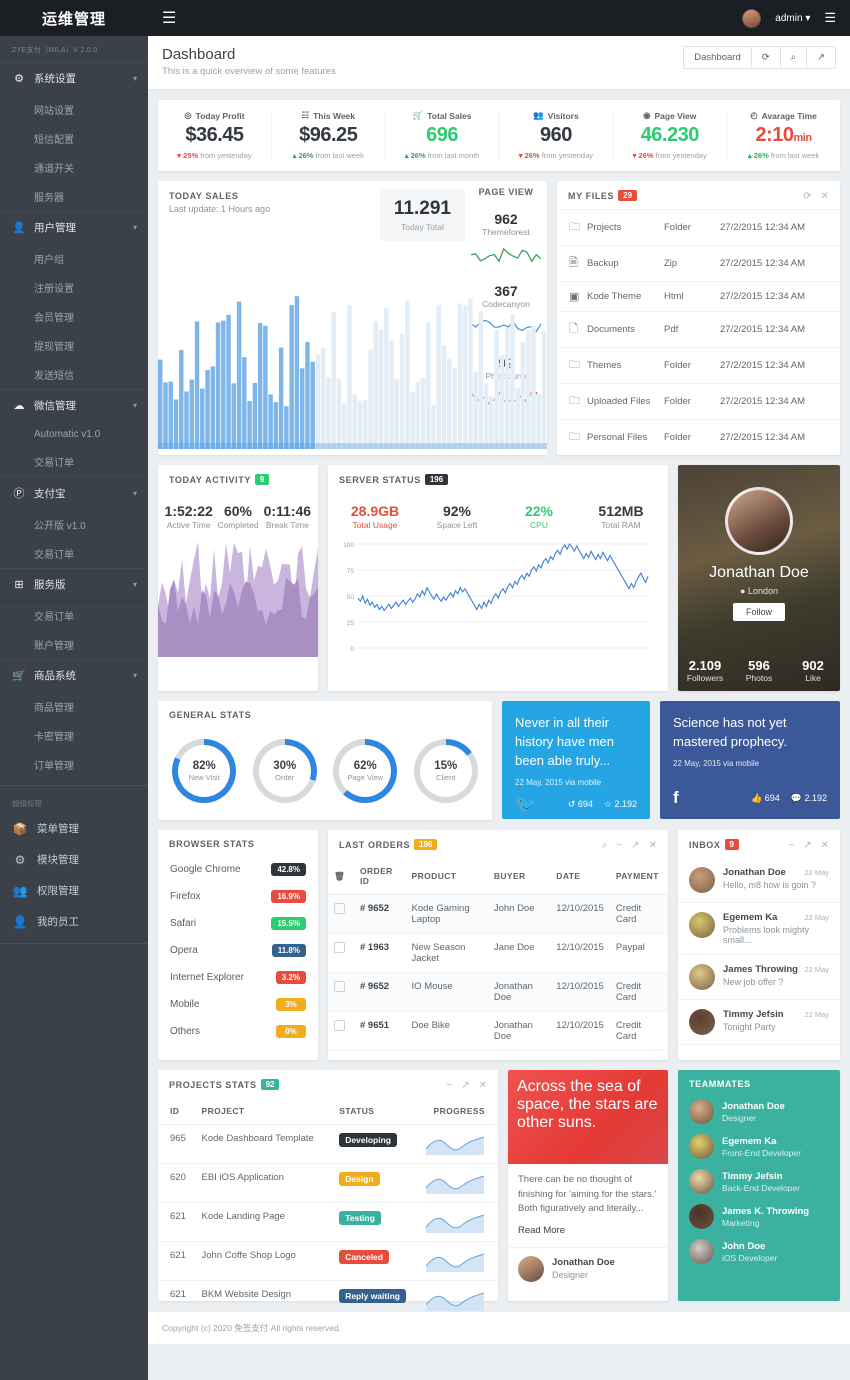 The height and width of the screenshot is (1380, 850). Describe the element at coordinates (759, 977) in the screenshot. I see `inbox-row-2: James Throwing 22 May New job offer ?` at that location.